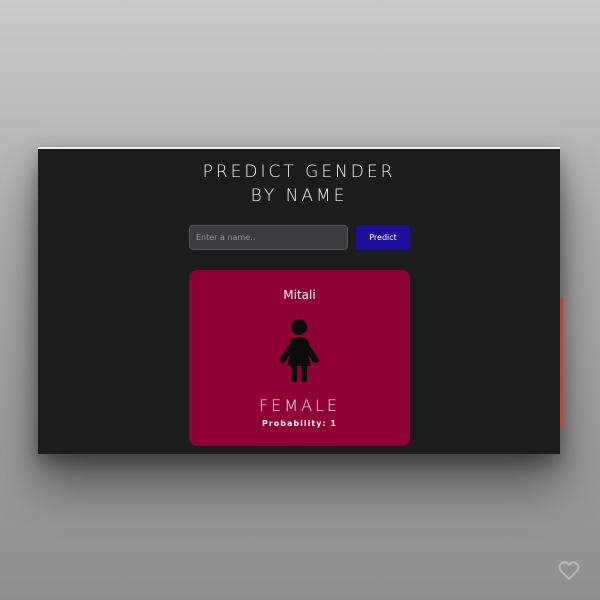 This screenshot has height=600, width=600. Describe the element at coordinates (299, 184) in the screenshot. I see `page-title: PREDICT GENDER BY NAME` at that location.